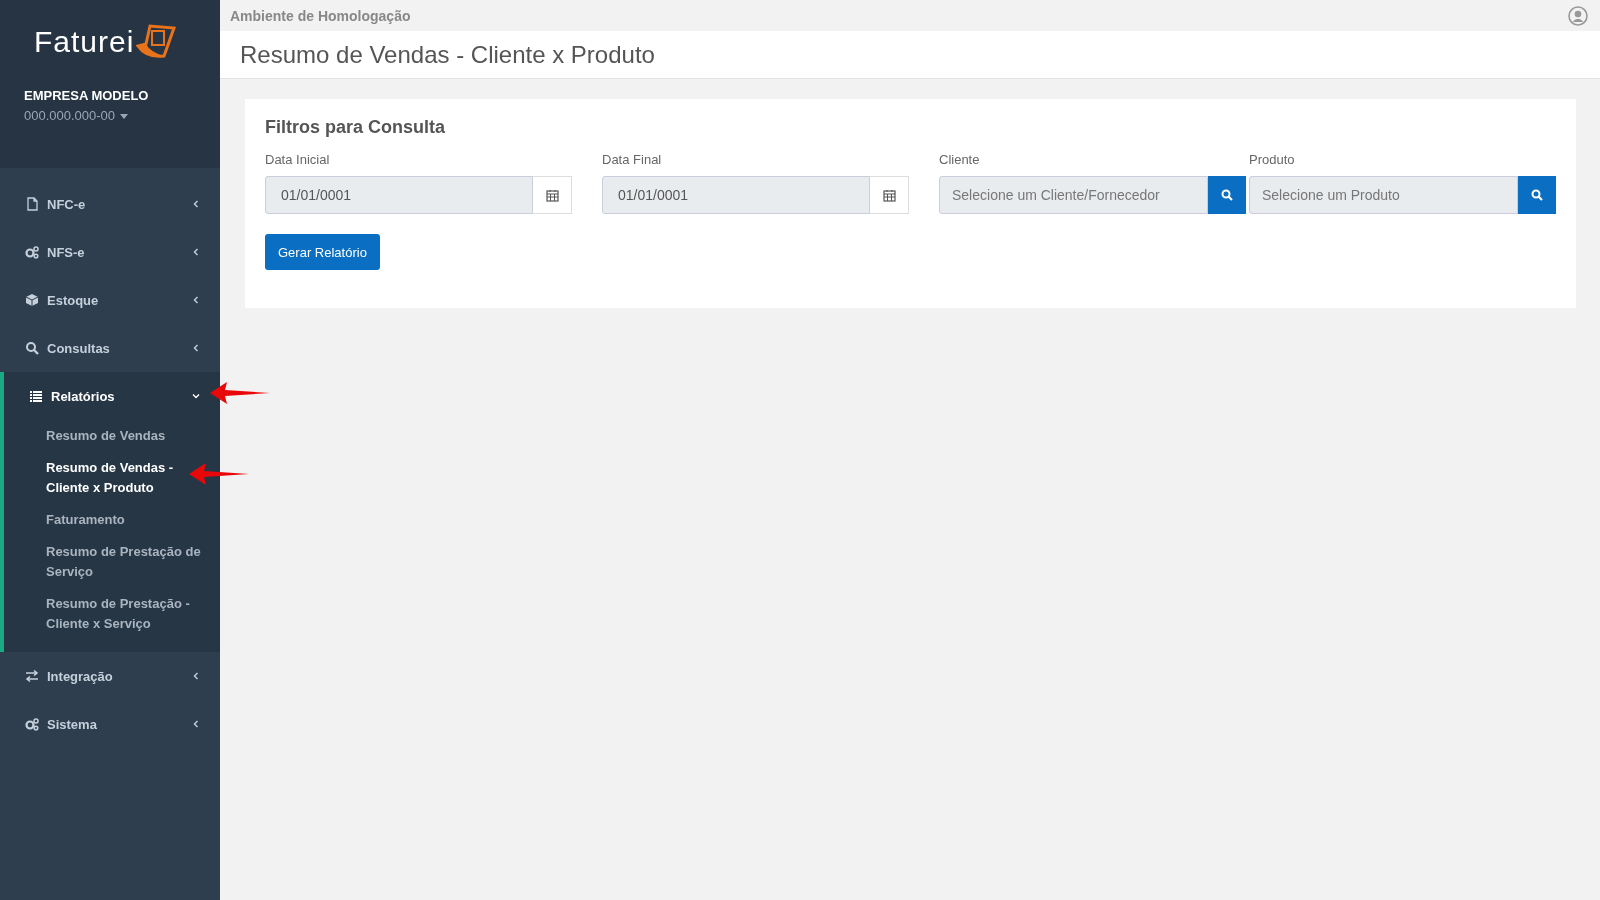 This screenshot has width=1600, height=900. Describe the element at coordinates (1383, 195) in the screenshot. I see `search-field: Selecione um Produto` at that location.